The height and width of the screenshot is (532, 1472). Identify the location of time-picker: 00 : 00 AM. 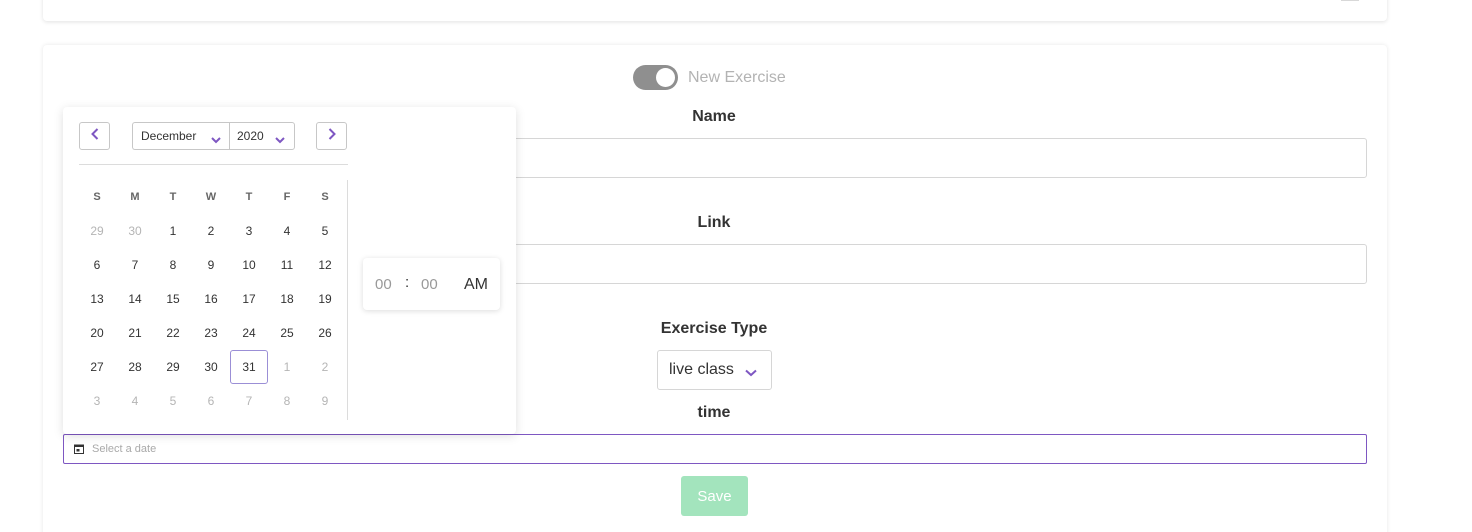
(431, 284).